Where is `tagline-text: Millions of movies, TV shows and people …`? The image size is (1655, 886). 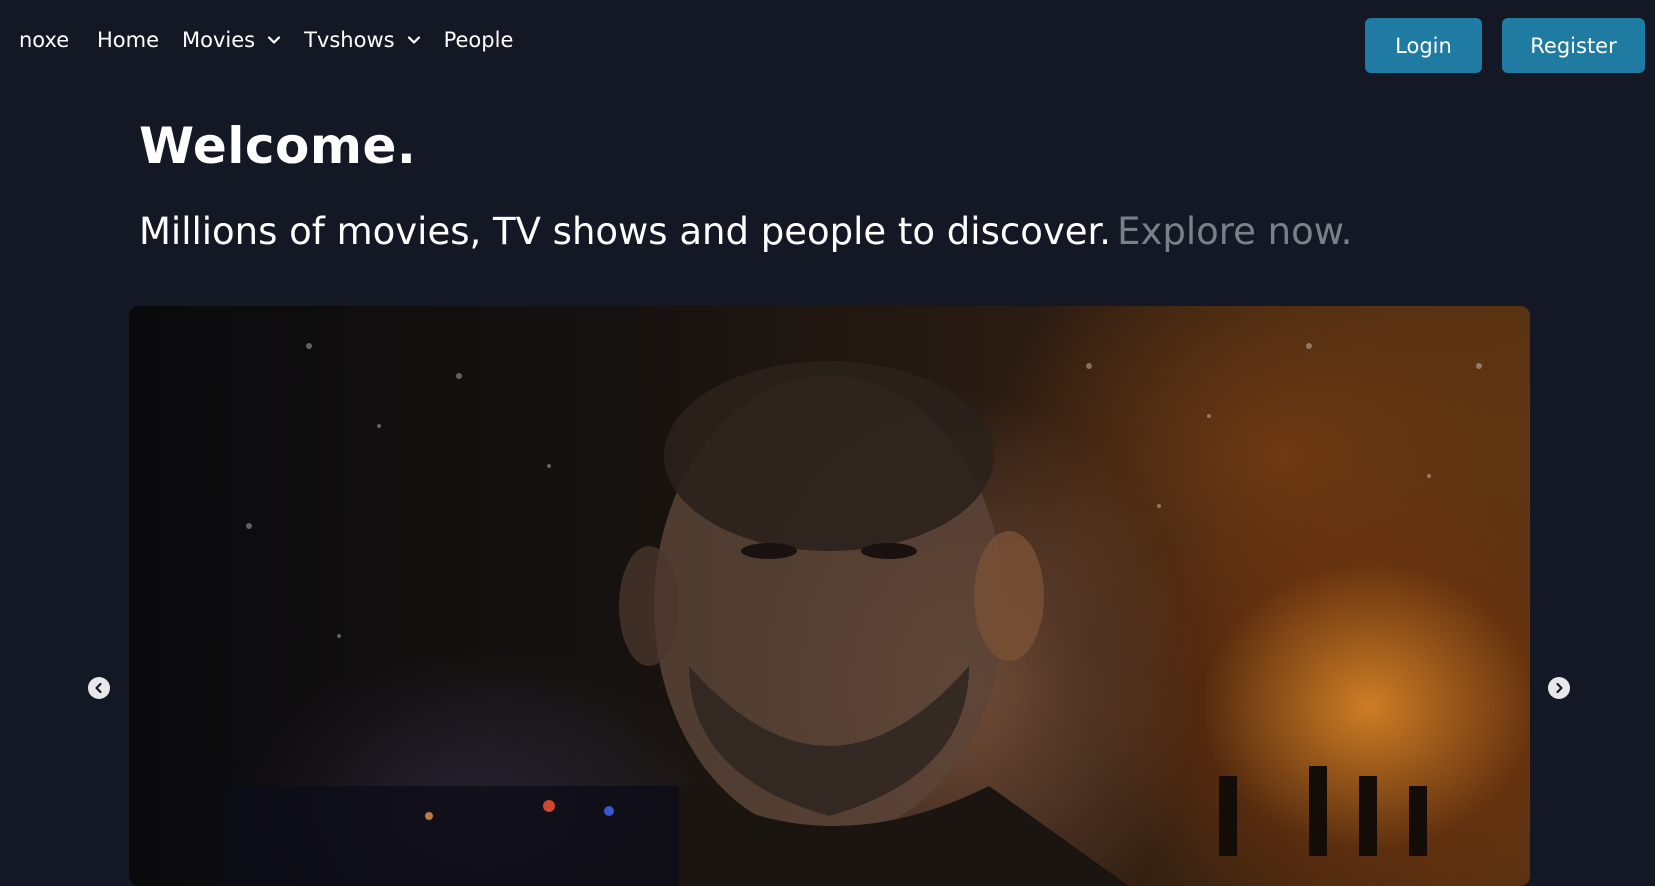 tagline-text: Millions of movies, TV shows and people … is located at coordinates (625, 231).